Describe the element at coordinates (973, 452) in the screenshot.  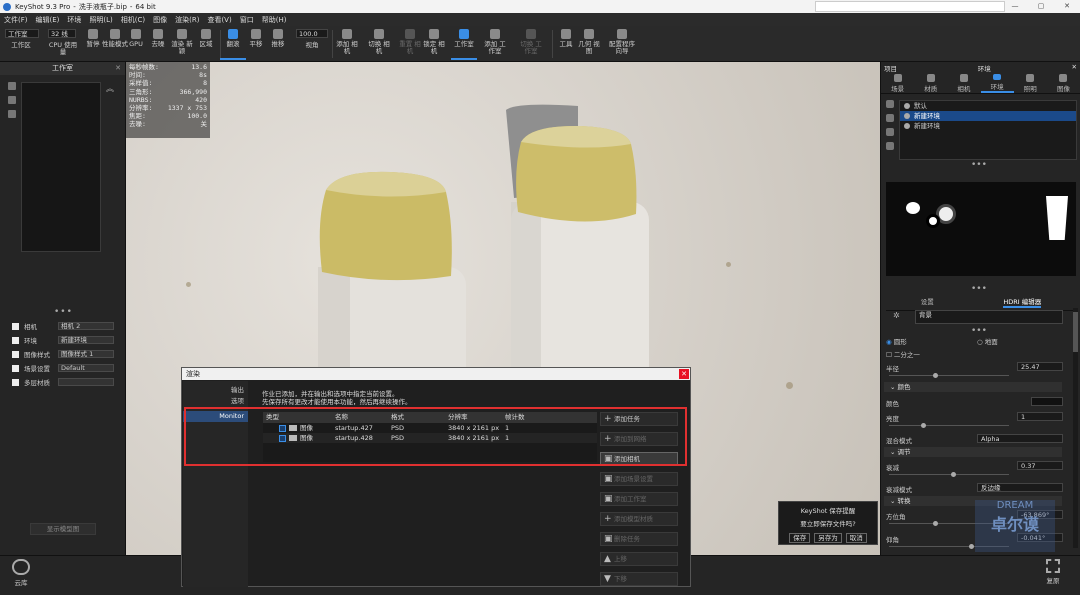
I see `adjust-section: ⌄ 调节` at that location.